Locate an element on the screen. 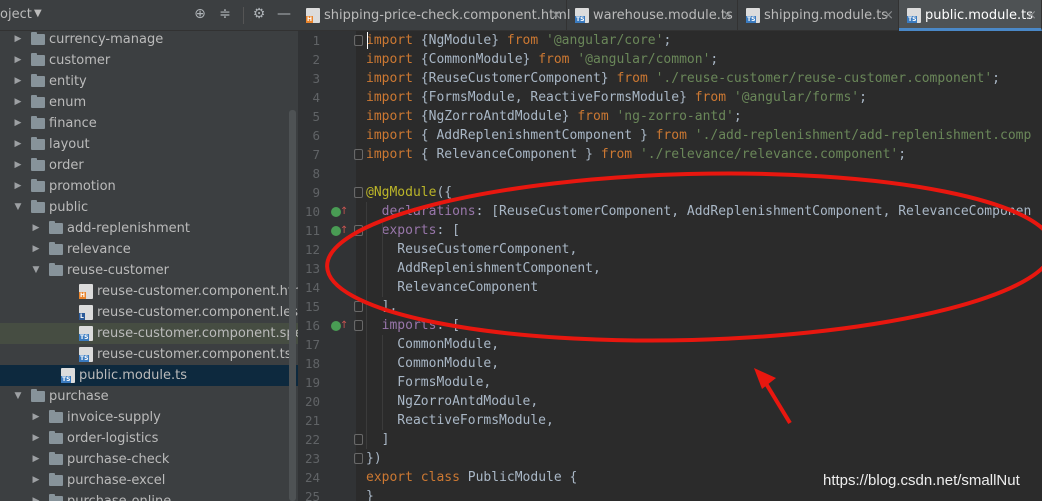 The height and width of the screenshot is (501, 1042). code-line: RelevanceComponent is located at coordinates (452, 287).